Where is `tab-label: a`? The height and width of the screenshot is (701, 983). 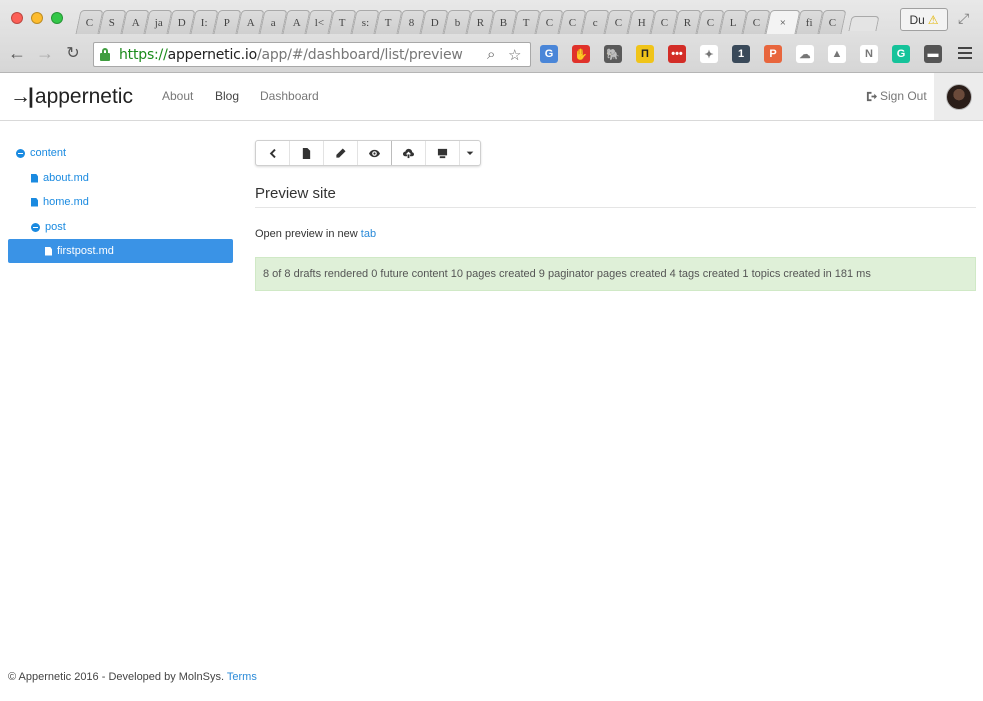 tab-label: a is located at coordinates (273, 22).